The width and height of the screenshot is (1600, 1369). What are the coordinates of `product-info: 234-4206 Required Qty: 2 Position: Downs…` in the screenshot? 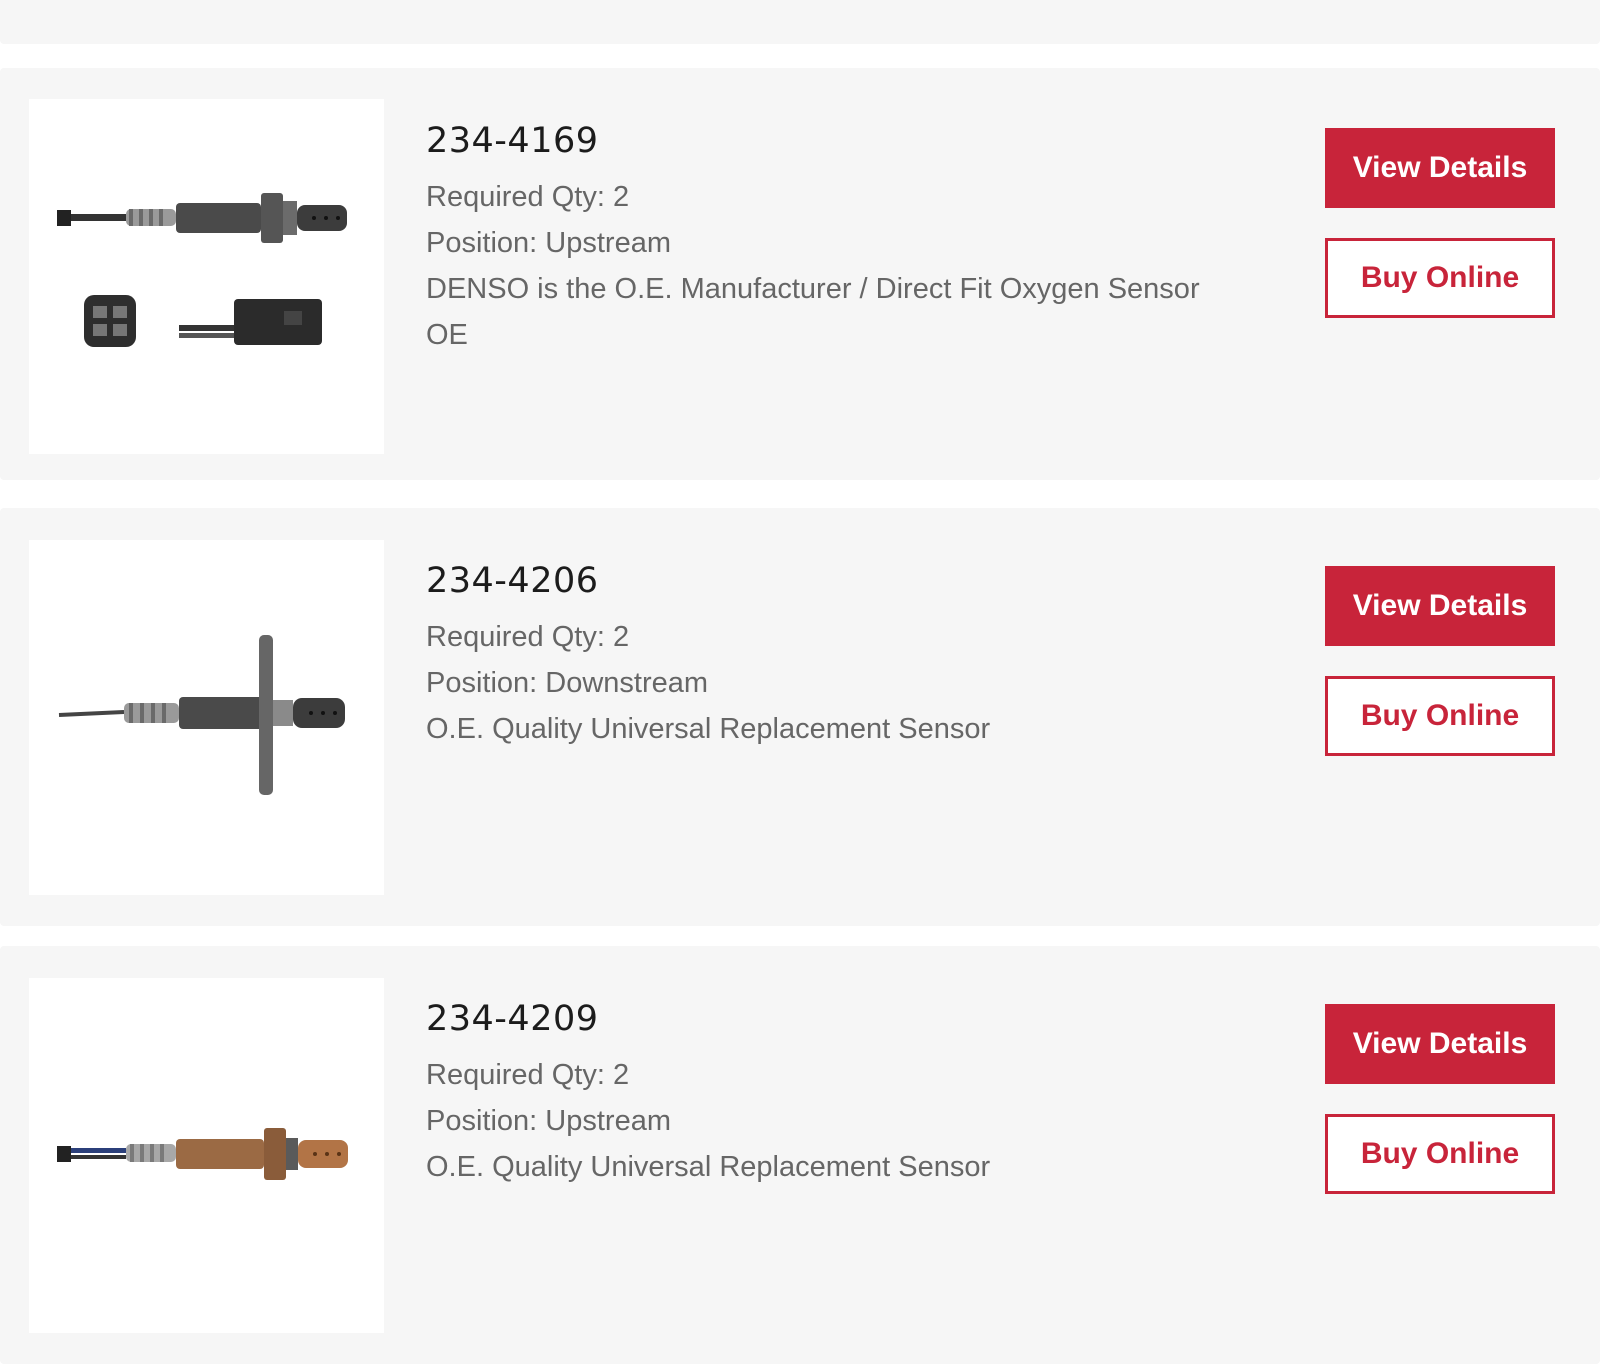 It's located at (816, 656).